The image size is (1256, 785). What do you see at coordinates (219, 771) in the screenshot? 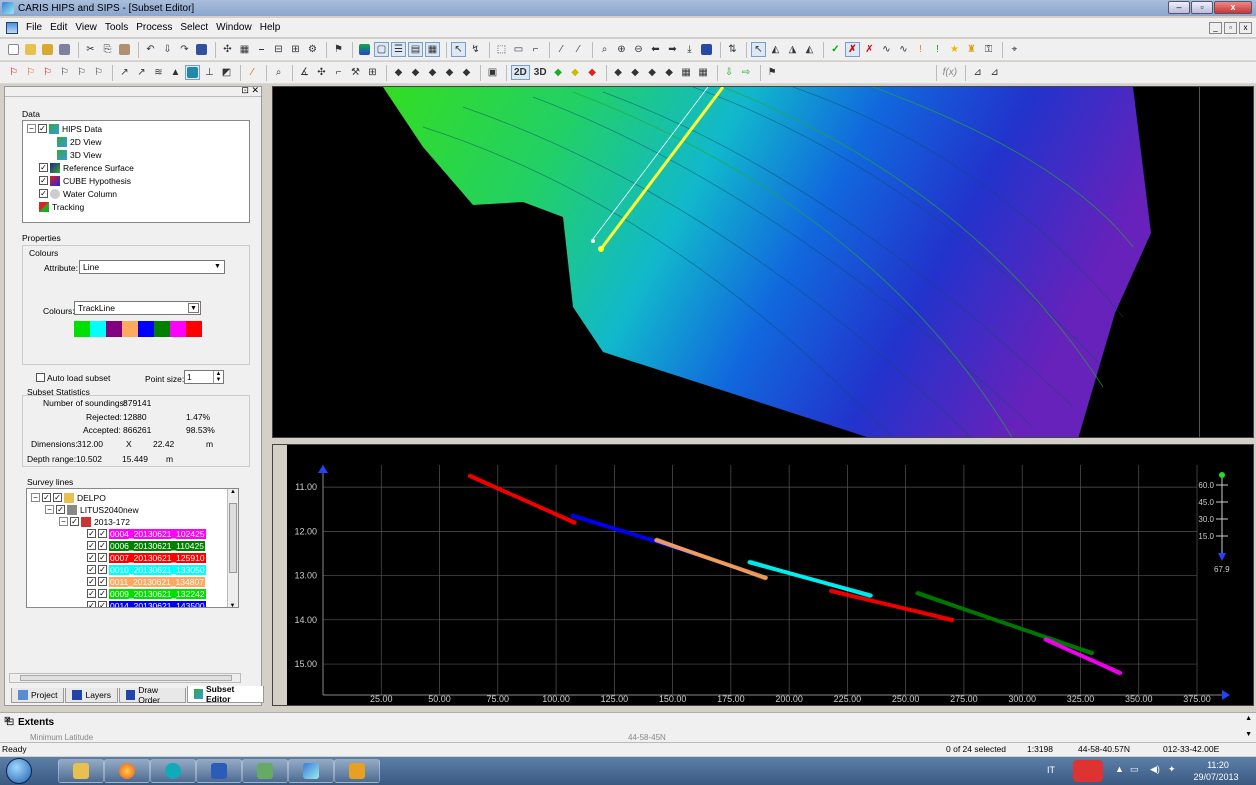
I see `word-taskbar-button` at bounding box center [219, 771].